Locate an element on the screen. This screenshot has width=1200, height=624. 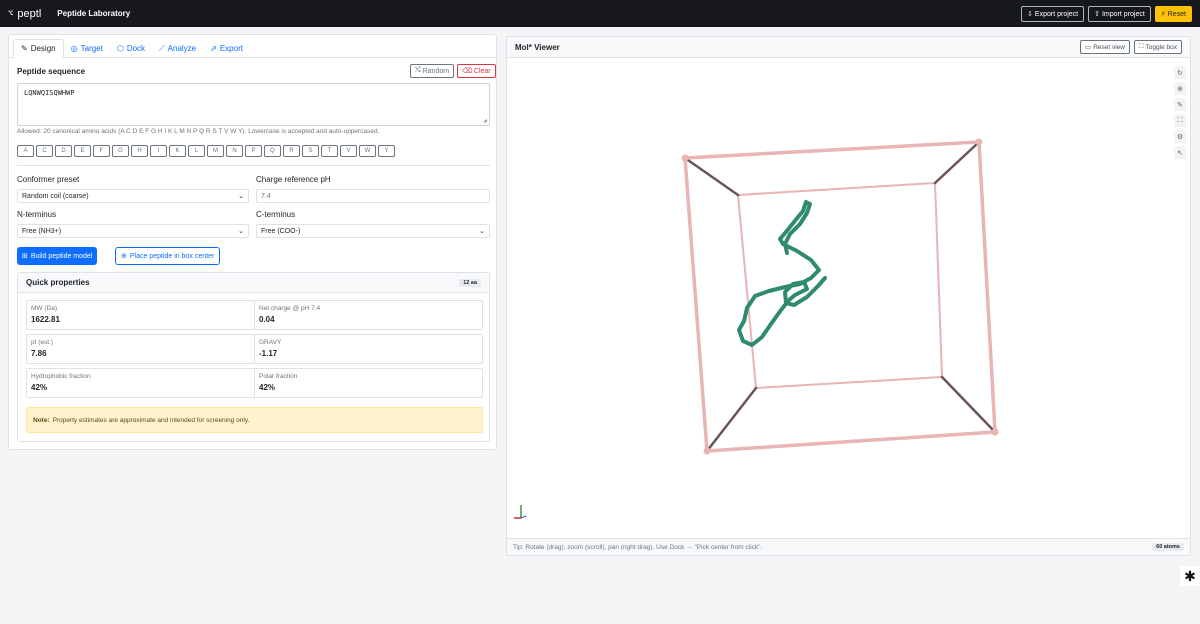
amino-acid-button: R is located at coordinates (291, 151).